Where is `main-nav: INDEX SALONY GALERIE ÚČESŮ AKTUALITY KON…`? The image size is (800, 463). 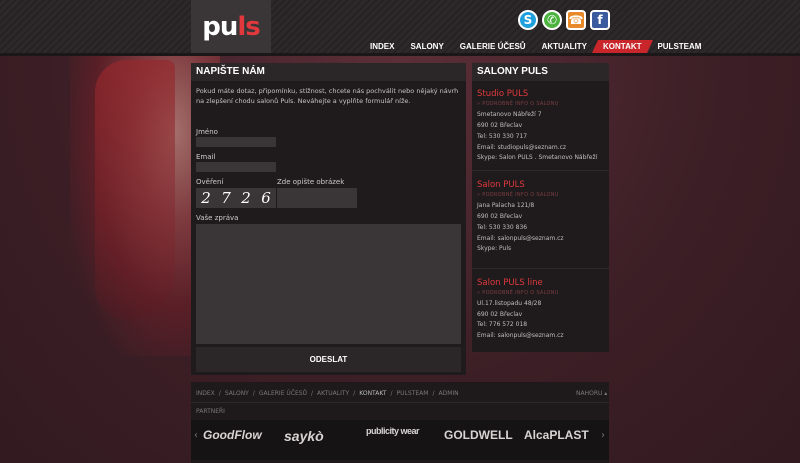 main-nav: INDEX SALONY GALERIE ÚČESŮ AKTUALITY KON… is located at coordinates (535, 46).